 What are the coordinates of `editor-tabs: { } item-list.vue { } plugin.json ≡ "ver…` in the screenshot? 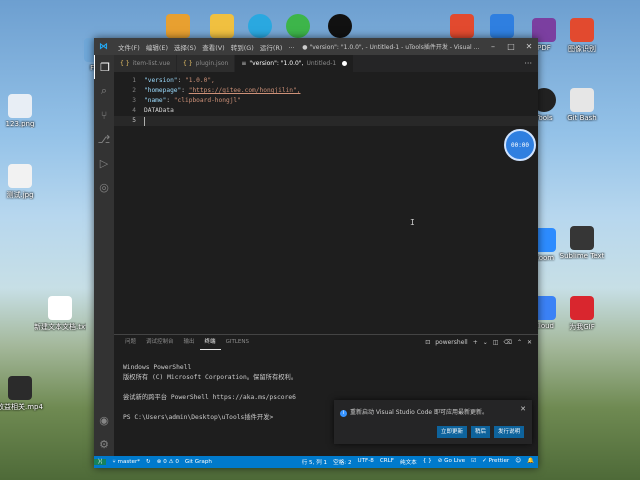 It's located at (326, 63).